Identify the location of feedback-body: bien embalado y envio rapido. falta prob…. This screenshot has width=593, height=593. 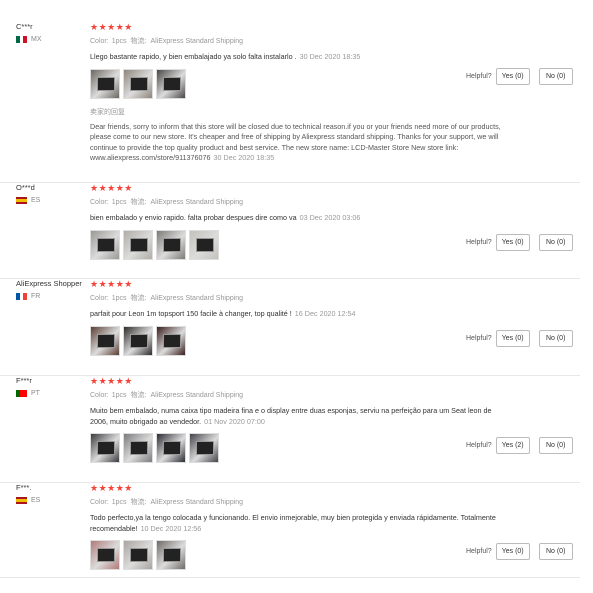
(193, 217).